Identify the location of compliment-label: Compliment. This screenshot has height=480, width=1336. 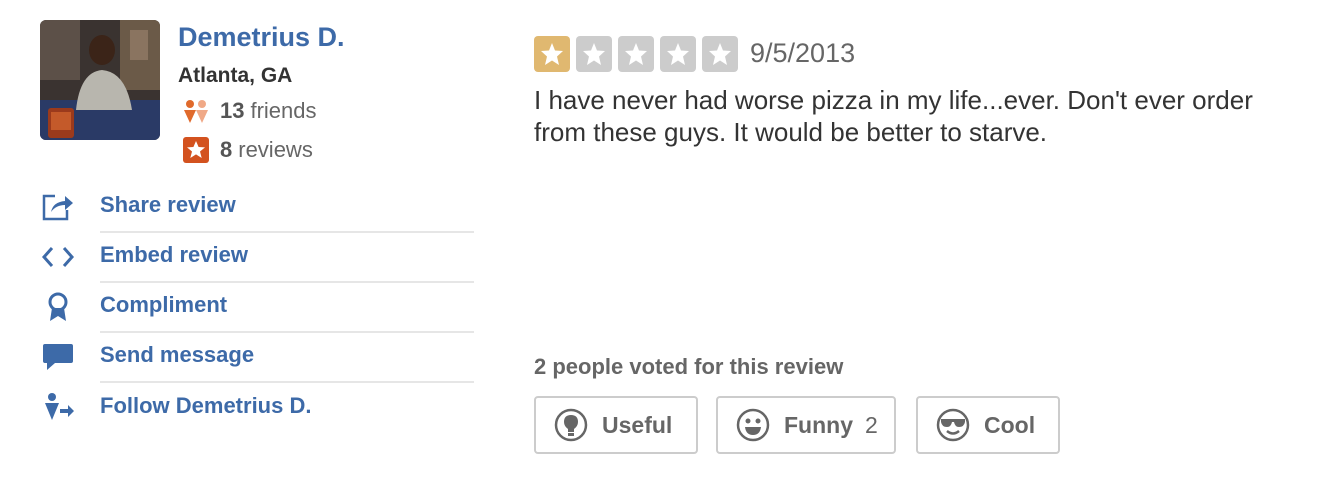
(287, 307).